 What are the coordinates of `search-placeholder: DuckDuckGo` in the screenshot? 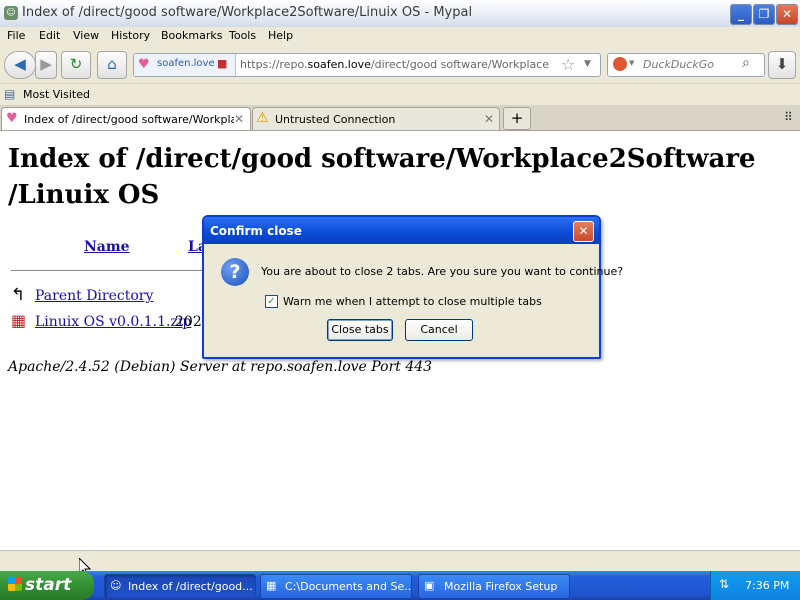 It's located at (678, 64).